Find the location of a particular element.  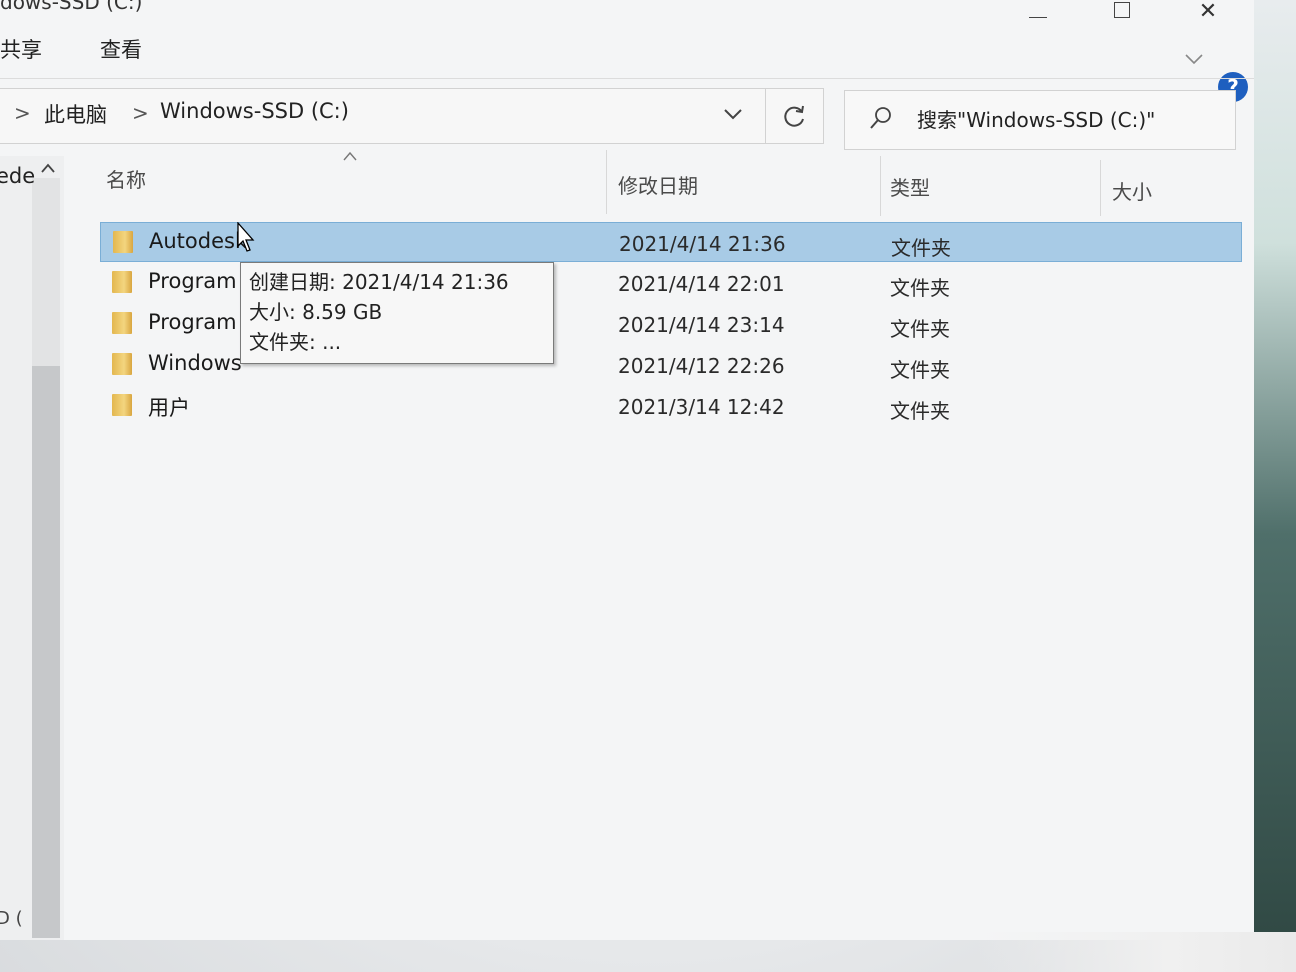

breadcrumb-this-pc: 此电脑 is located at coordinates (75, 114).